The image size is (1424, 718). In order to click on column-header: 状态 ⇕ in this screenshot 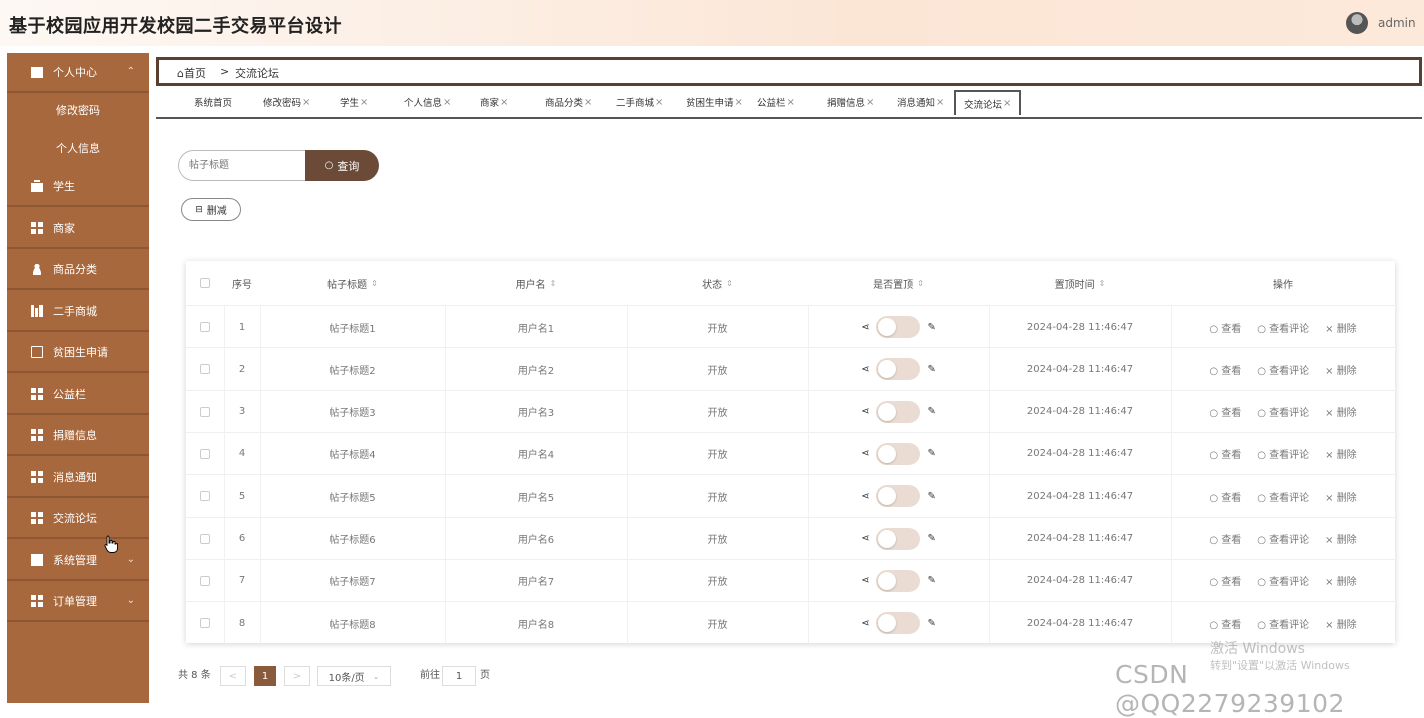, I will do `click(717, 283)`.